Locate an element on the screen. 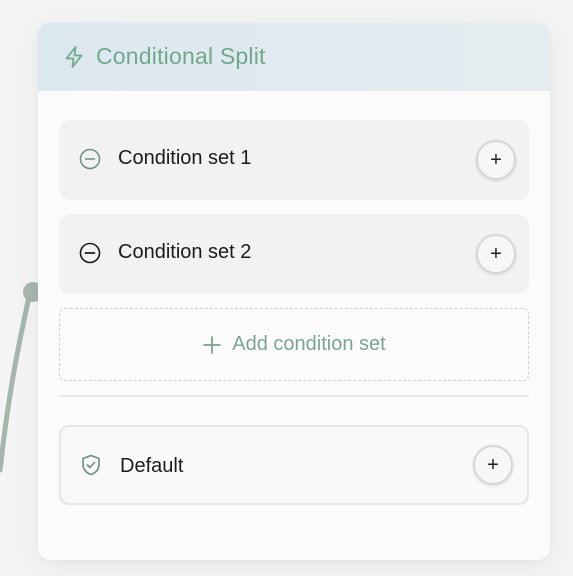 Image resolution: width=573 pixels, height=576 pixels. condition-set-row: Condition set 2 + is located at coordinates (294, 254).